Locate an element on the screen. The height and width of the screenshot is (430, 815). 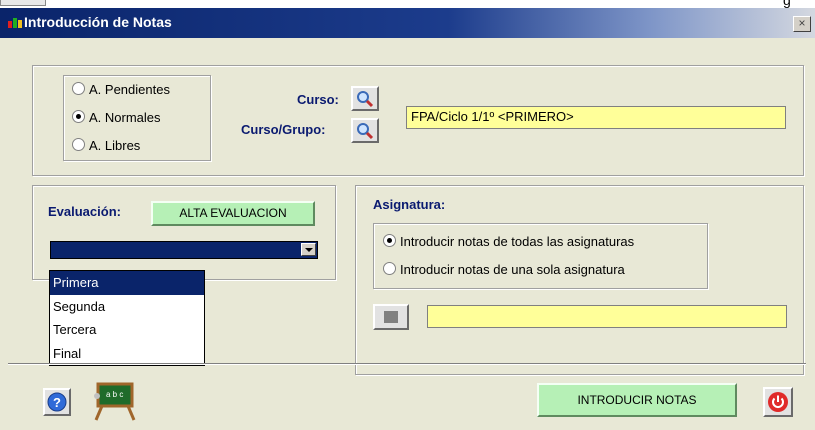
radio-pendientes: A. Pendientes is located at coordinates (121, 89).